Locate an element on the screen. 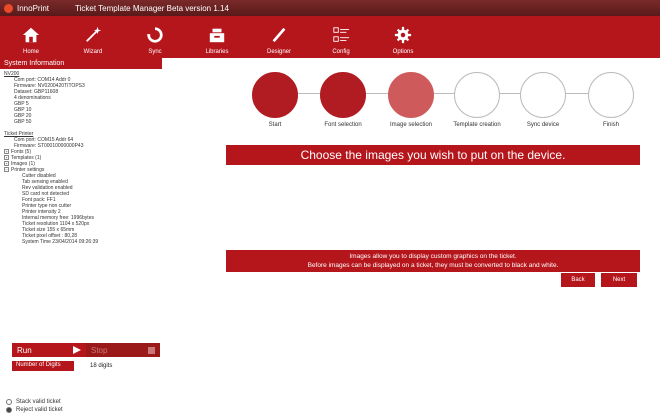 The width and height of the screenshot is (660, 416). step-label: Sync device is located at coordinates (543, 125).